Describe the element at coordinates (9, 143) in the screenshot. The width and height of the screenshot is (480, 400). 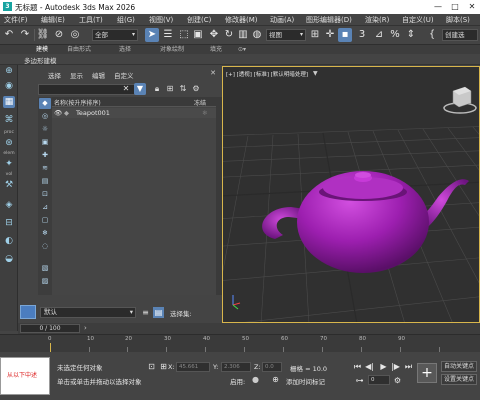
I see `motion-icon: ⊛` at that location.